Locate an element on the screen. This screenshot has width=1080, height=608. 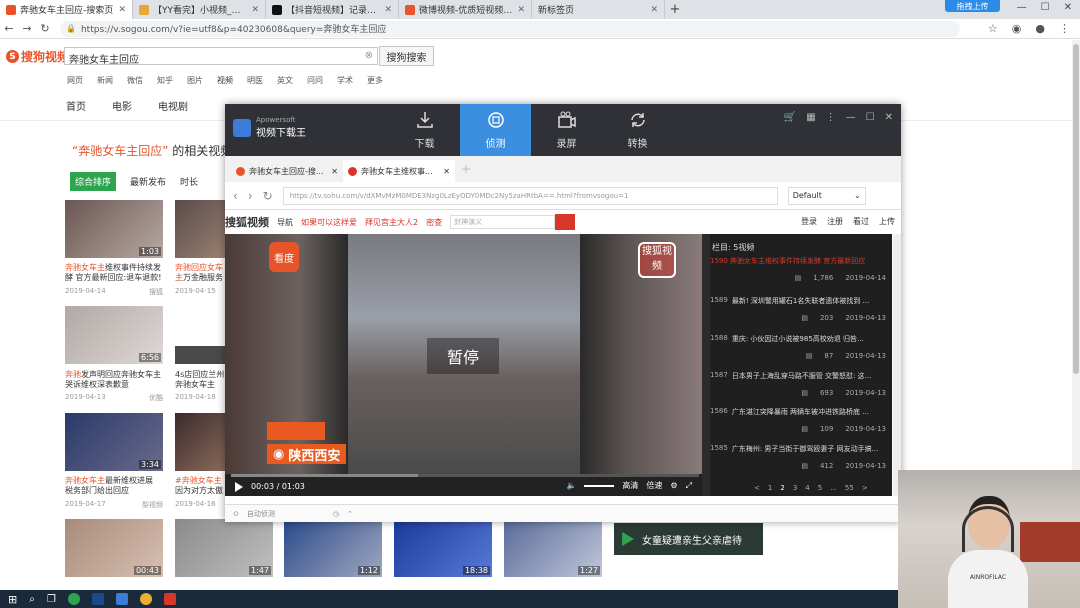
sogou-logo: S 搜狗视频 is located at coordinates (37, 56).